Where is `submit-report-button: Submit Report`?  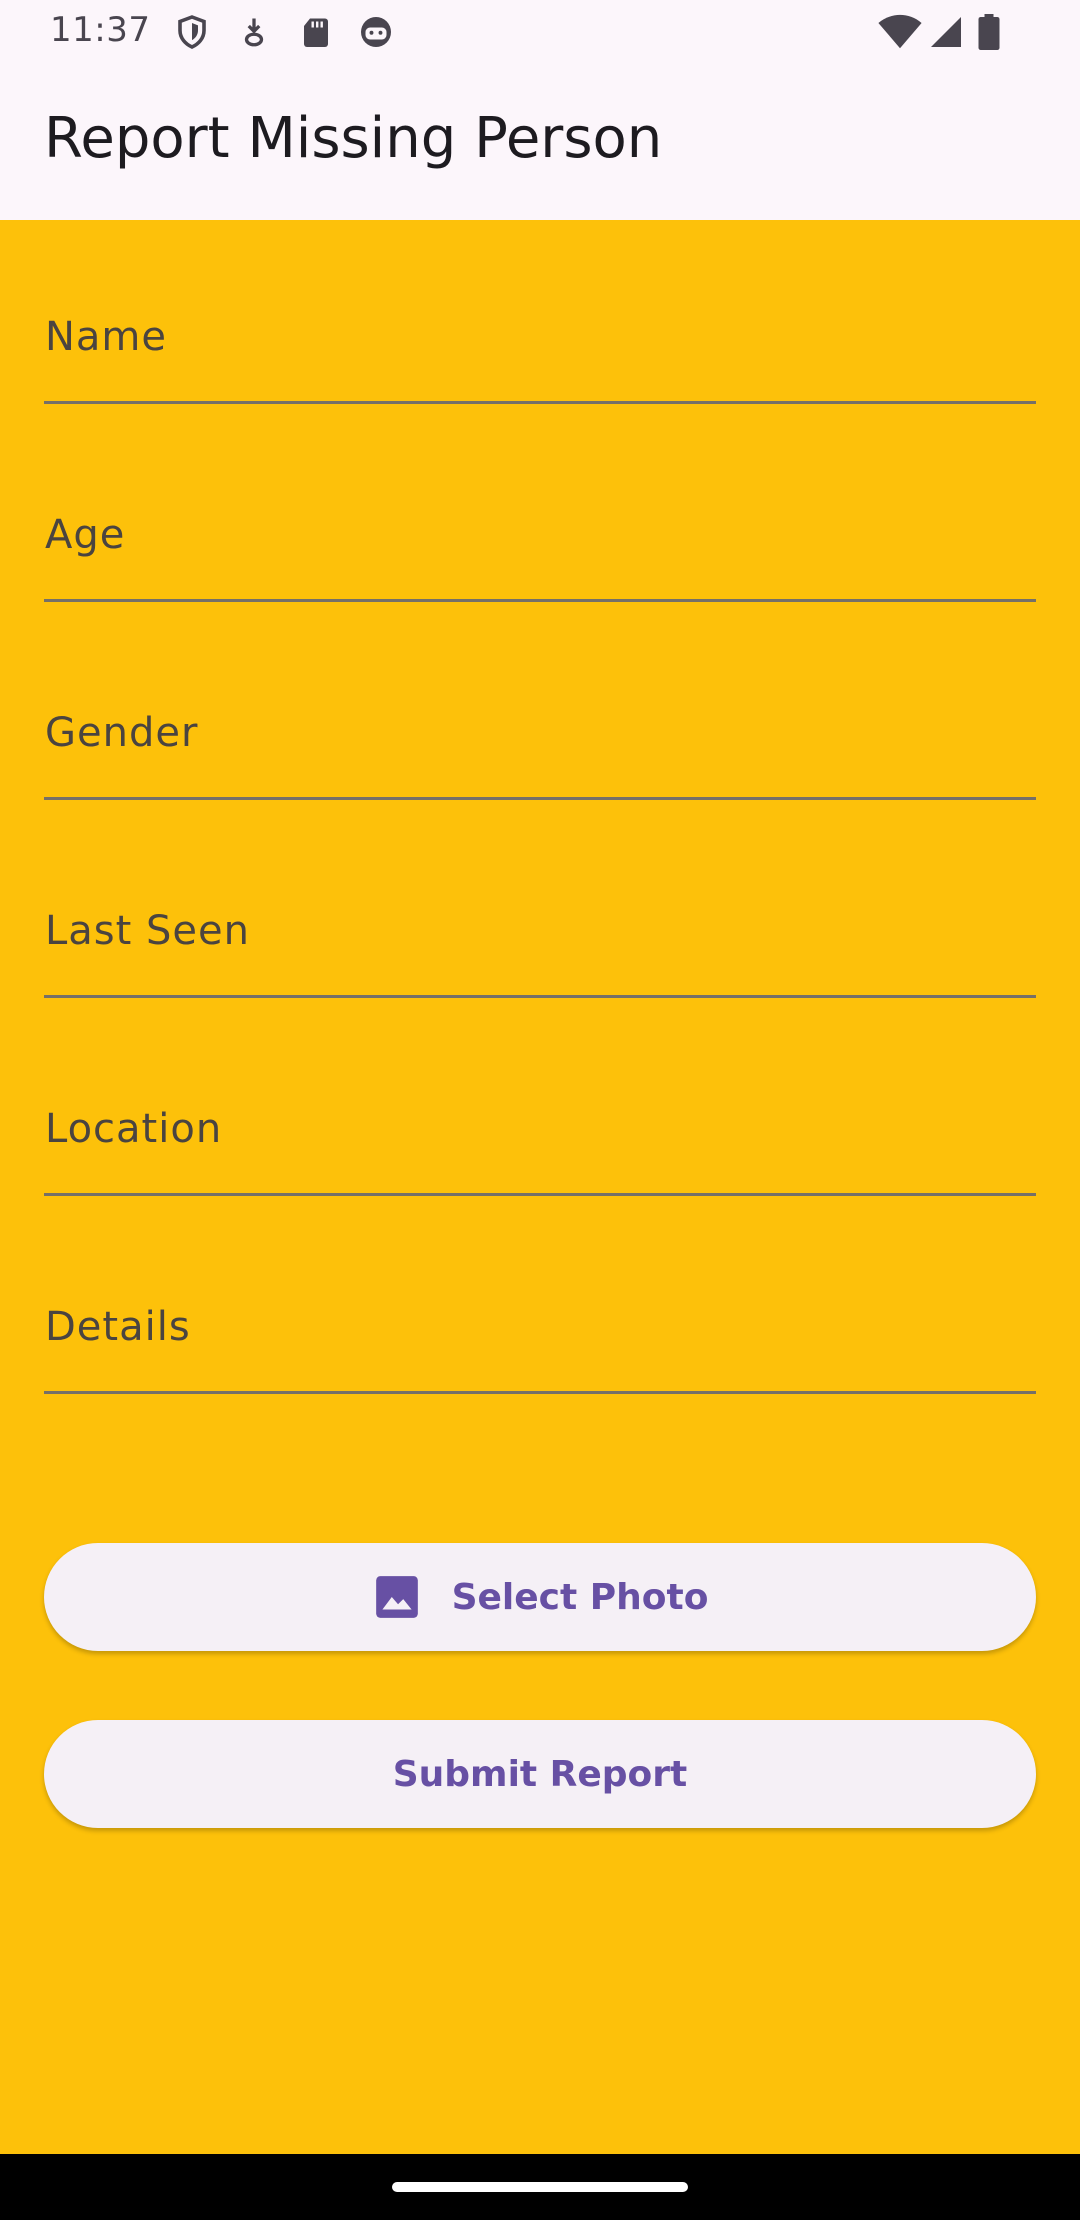
submit-report-button: Submit Report is located at coordinates (540, 1774).